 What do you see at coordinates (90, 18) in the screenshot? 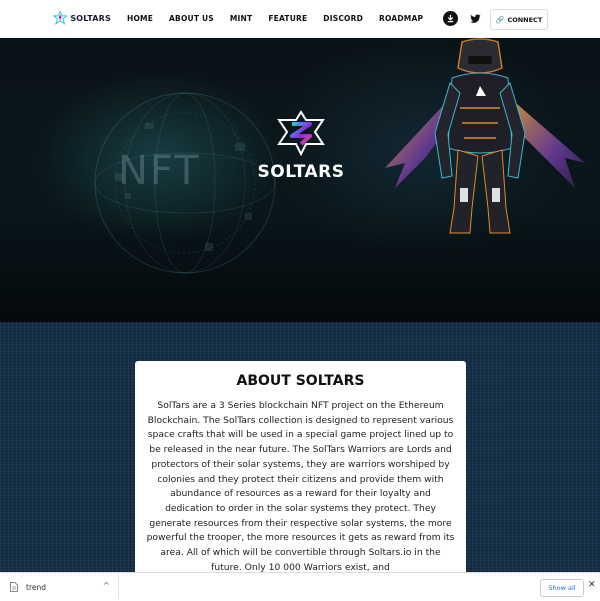
I see `brand-name: SOLTARS` at bounding box center [90, 18].